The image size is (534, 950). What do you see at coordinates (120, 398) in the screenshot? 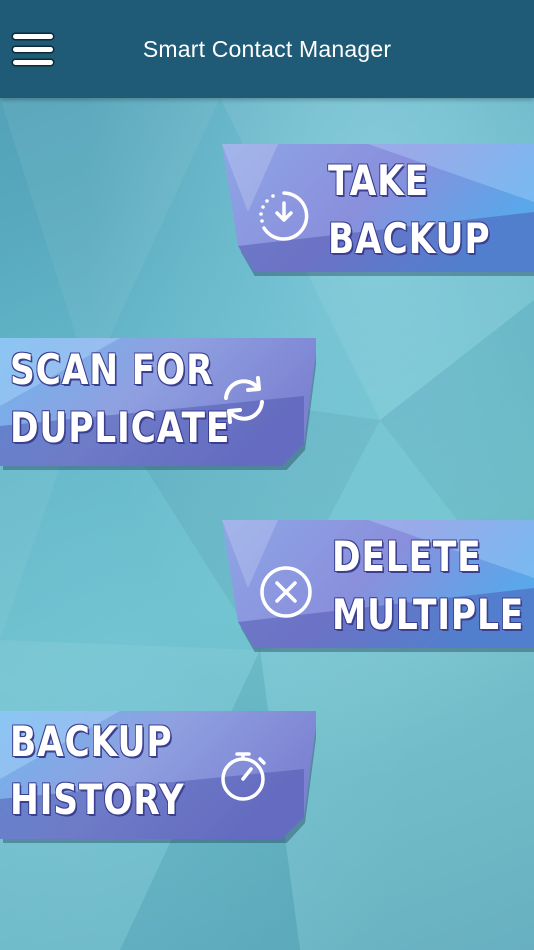
I see `scan-duplicate-label: SCAN FOR DUPLICATE` at bounding box center [120, 398].